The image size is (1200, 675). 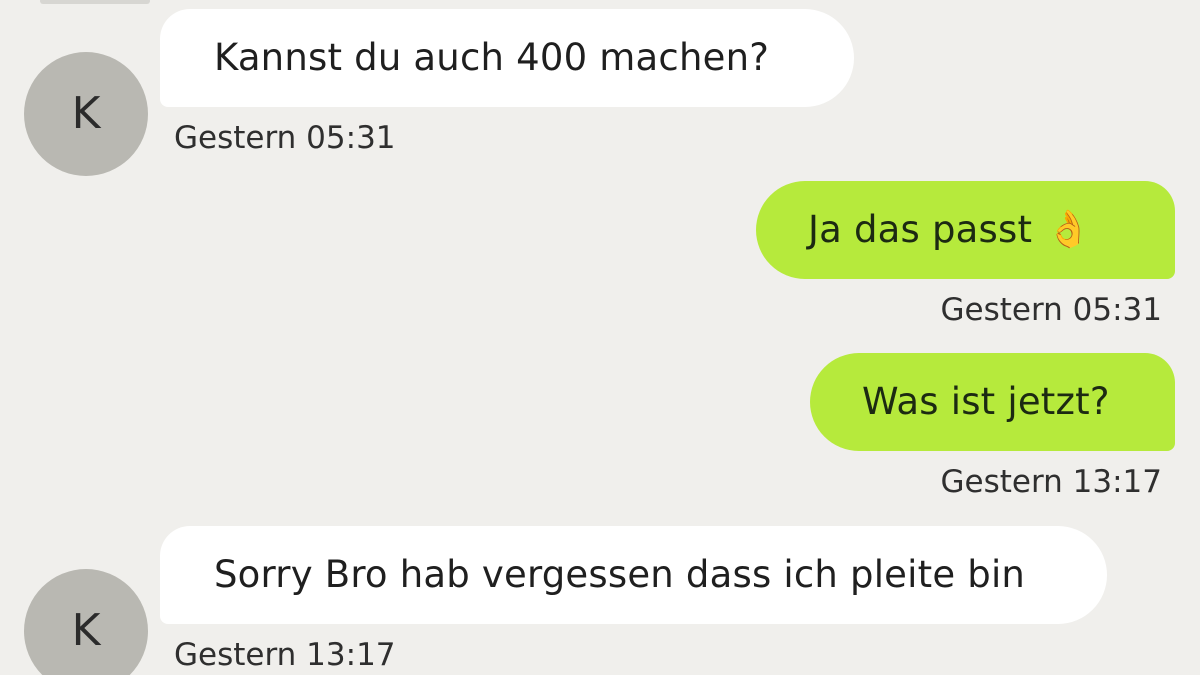 What do you see at coordinates (920, 229) in the screenshot?
I see `message-text: Ja das passt` at bounding box center [920, 229].